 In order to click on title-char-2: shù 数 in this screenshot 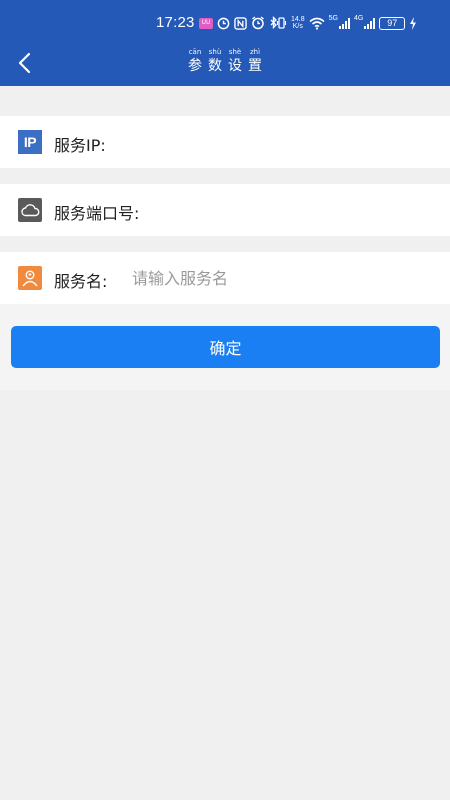, I will do `click(215, 61)`.